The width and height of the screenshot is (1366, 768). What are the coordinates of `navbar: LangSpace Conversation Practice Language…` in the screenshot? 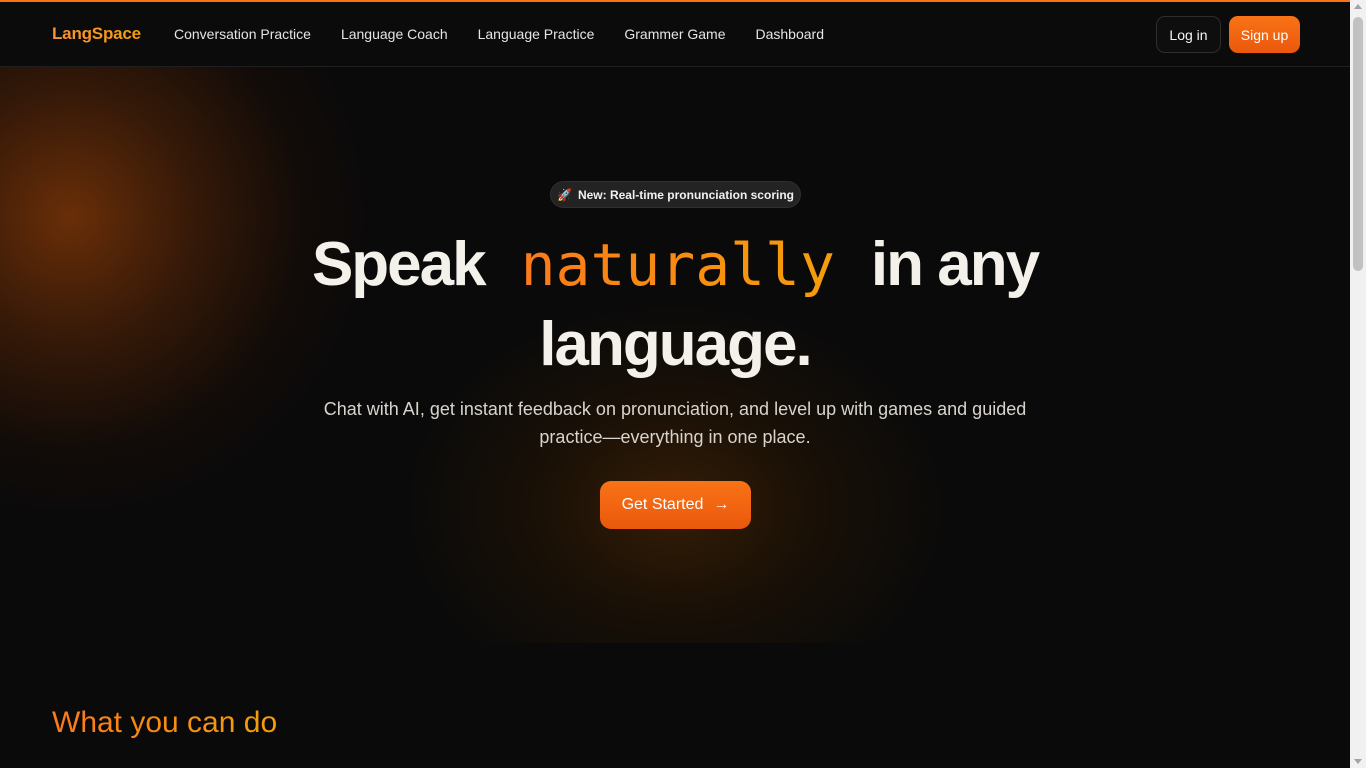 It's located at (675, 34).